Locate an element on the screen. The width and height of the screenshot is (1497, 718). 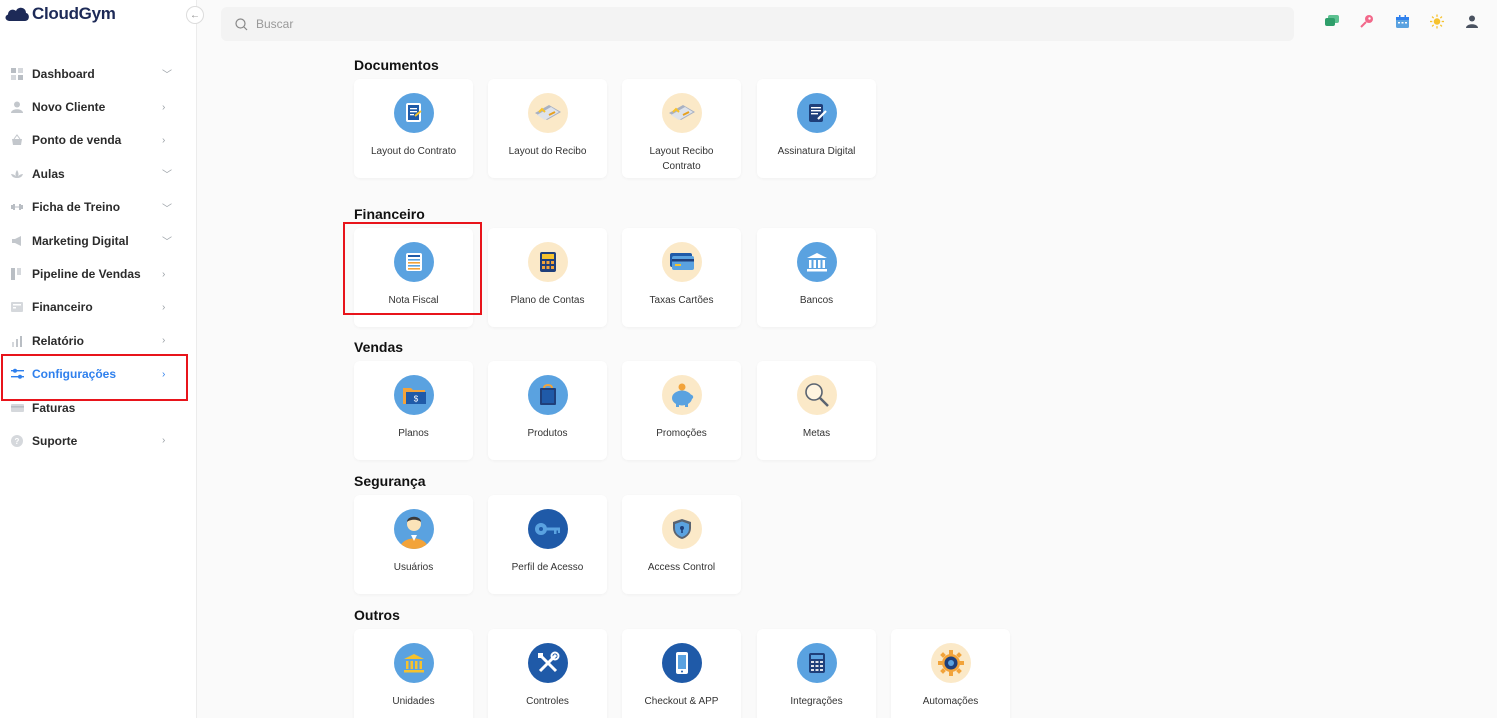
card-promocoes: Promoções is located at coordinates (681, 410).